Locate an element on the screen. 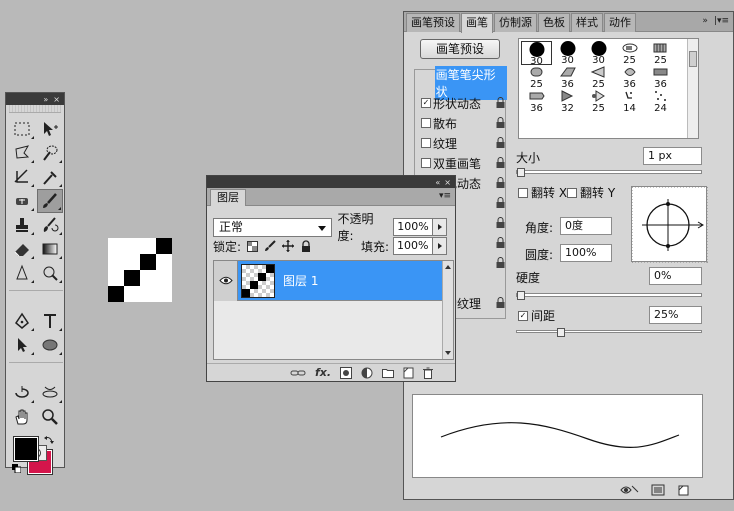 The width and height of the screenshot is (734, 511). spacing-slider-knob is located at coordinates (560, 332).